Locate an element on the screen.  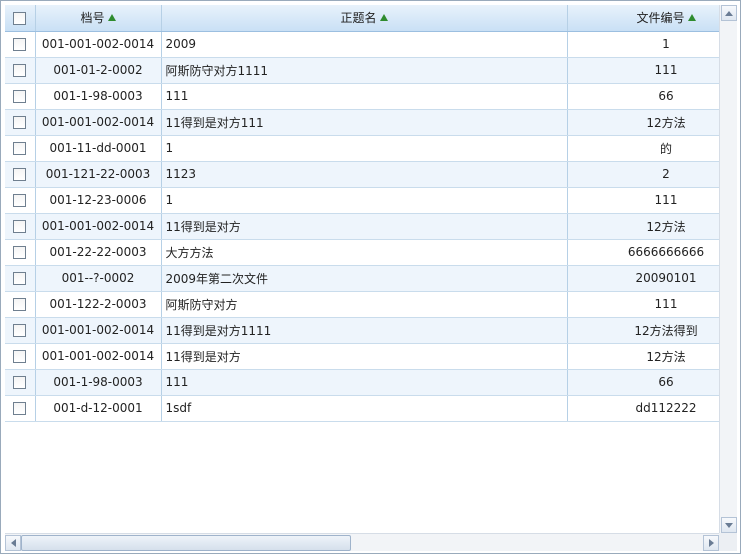
cell-title: 阿斯防守对方1111 is located at coordinates (364, 70).